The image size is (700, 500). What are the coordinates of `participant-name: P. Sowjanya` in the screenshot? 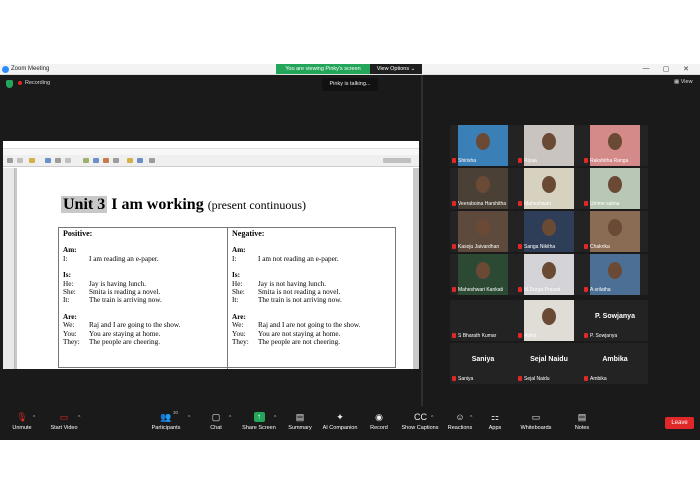 It's located at (604, 336).